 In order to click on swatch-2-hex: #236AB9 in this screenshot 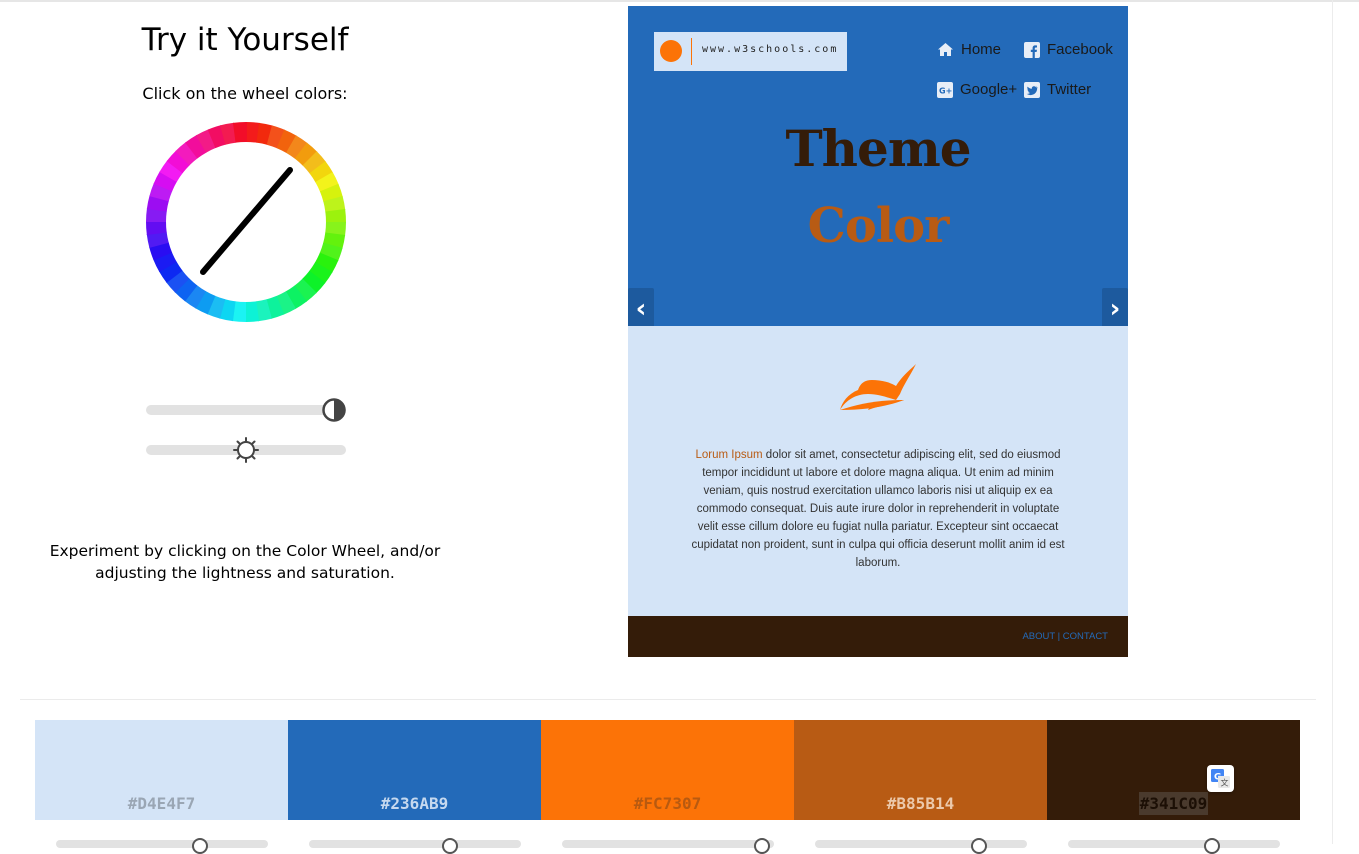, I will do `click(414, 803)`.